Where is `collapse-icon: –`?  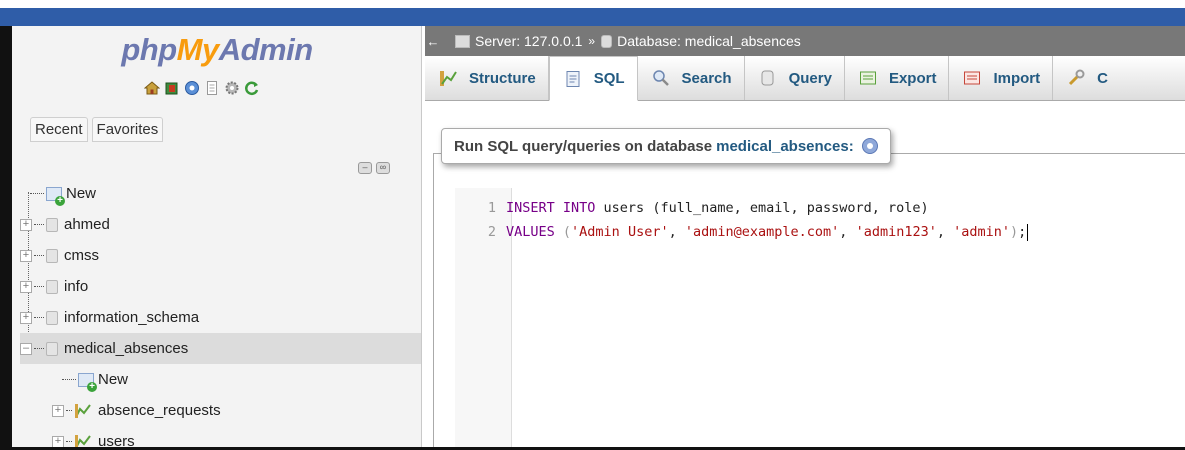 collapse-icon: – is located at coordinates (26, 348).